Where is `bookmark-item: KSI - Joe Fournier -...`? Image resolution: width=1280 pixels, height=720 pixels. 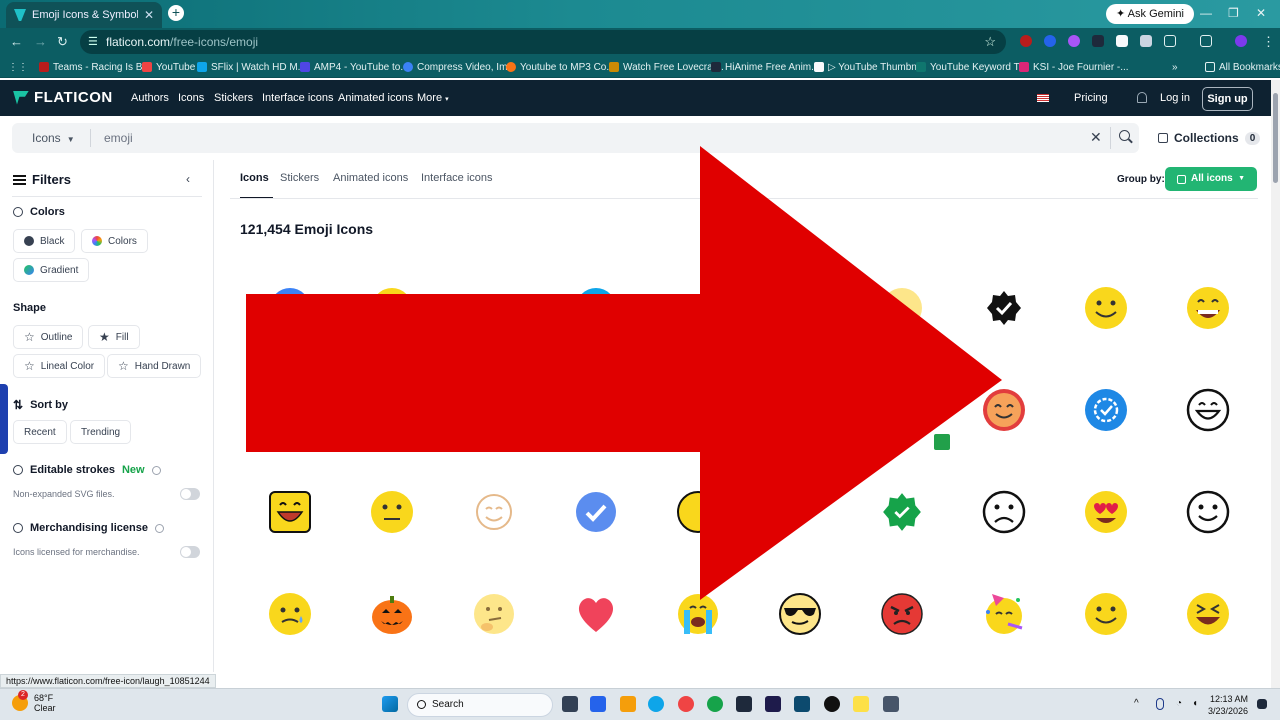 bookmark-item: KSI - Joe Fournier -... is located at coordinates (1074, 67).